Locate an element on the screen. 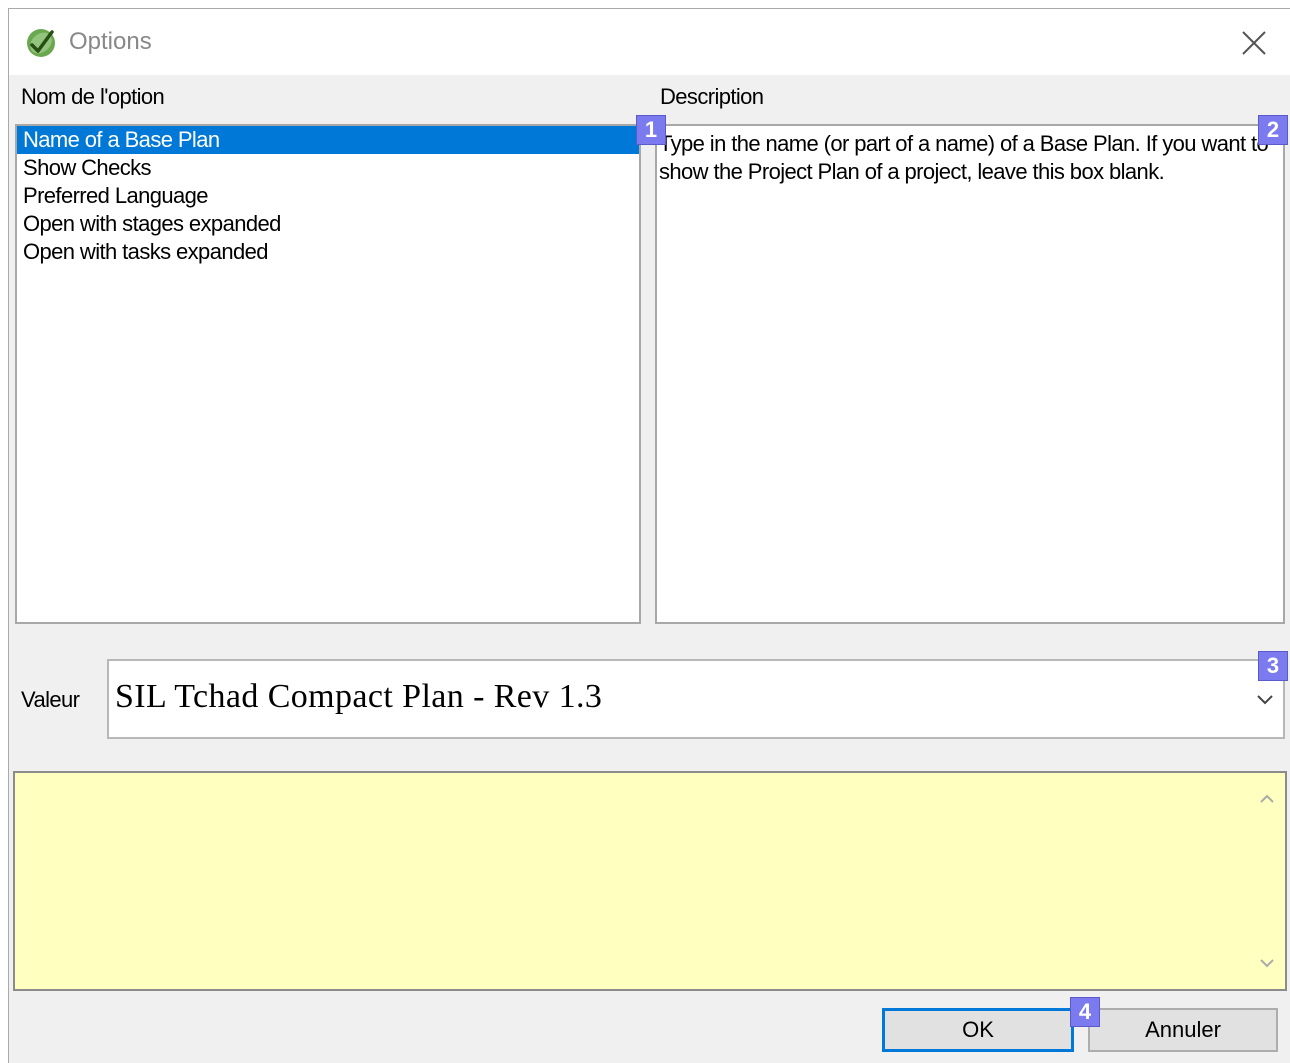  list-item: Open with stages expanded is located at coordinates (328, 224).